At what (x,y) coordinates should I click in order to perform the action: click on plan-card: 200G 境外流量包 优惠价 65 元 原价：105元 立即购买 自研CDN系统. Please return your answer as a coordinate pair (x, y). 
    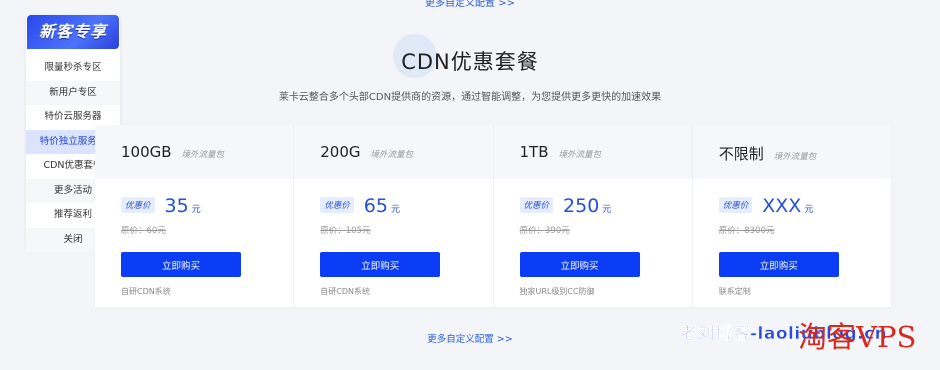
    Looking at the image, I should click on (394, 216).